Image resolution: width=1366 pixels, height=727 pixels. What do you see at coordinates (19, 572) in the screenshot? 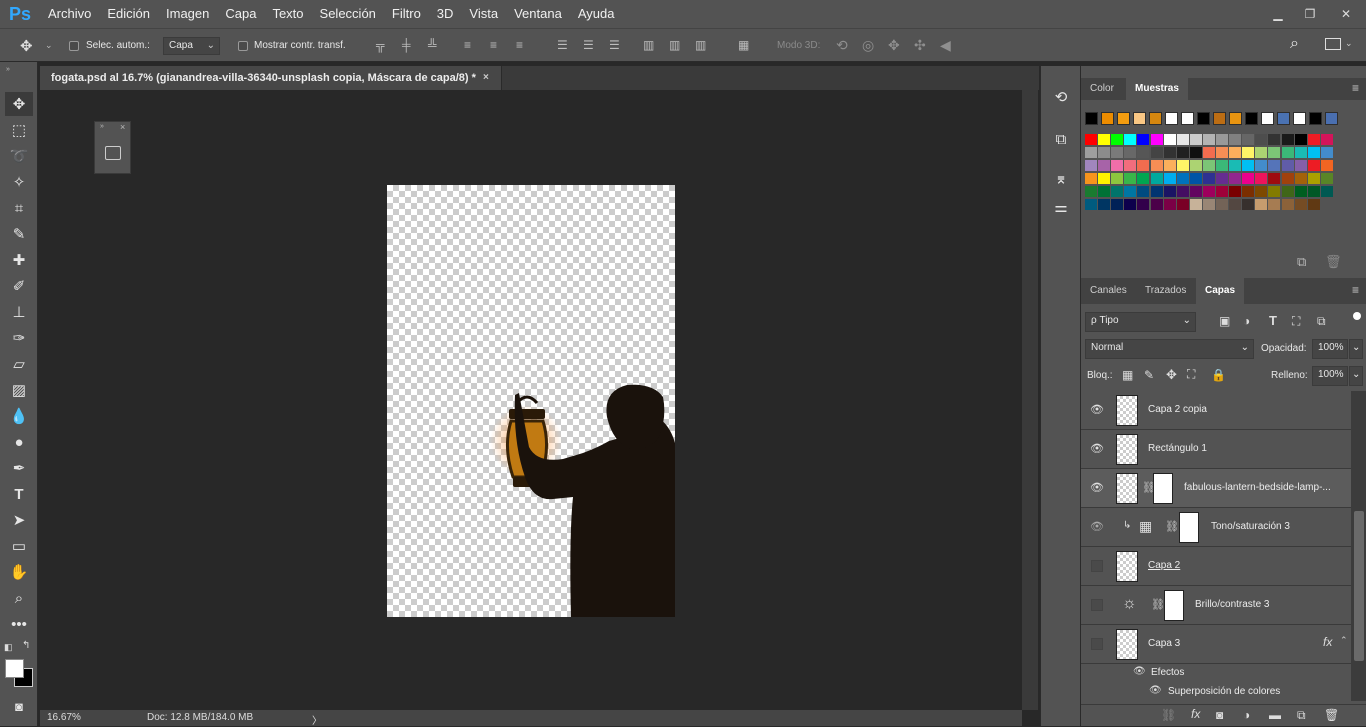
I see `hand-tool-icon: ✋` at bounding box center [19, 572].